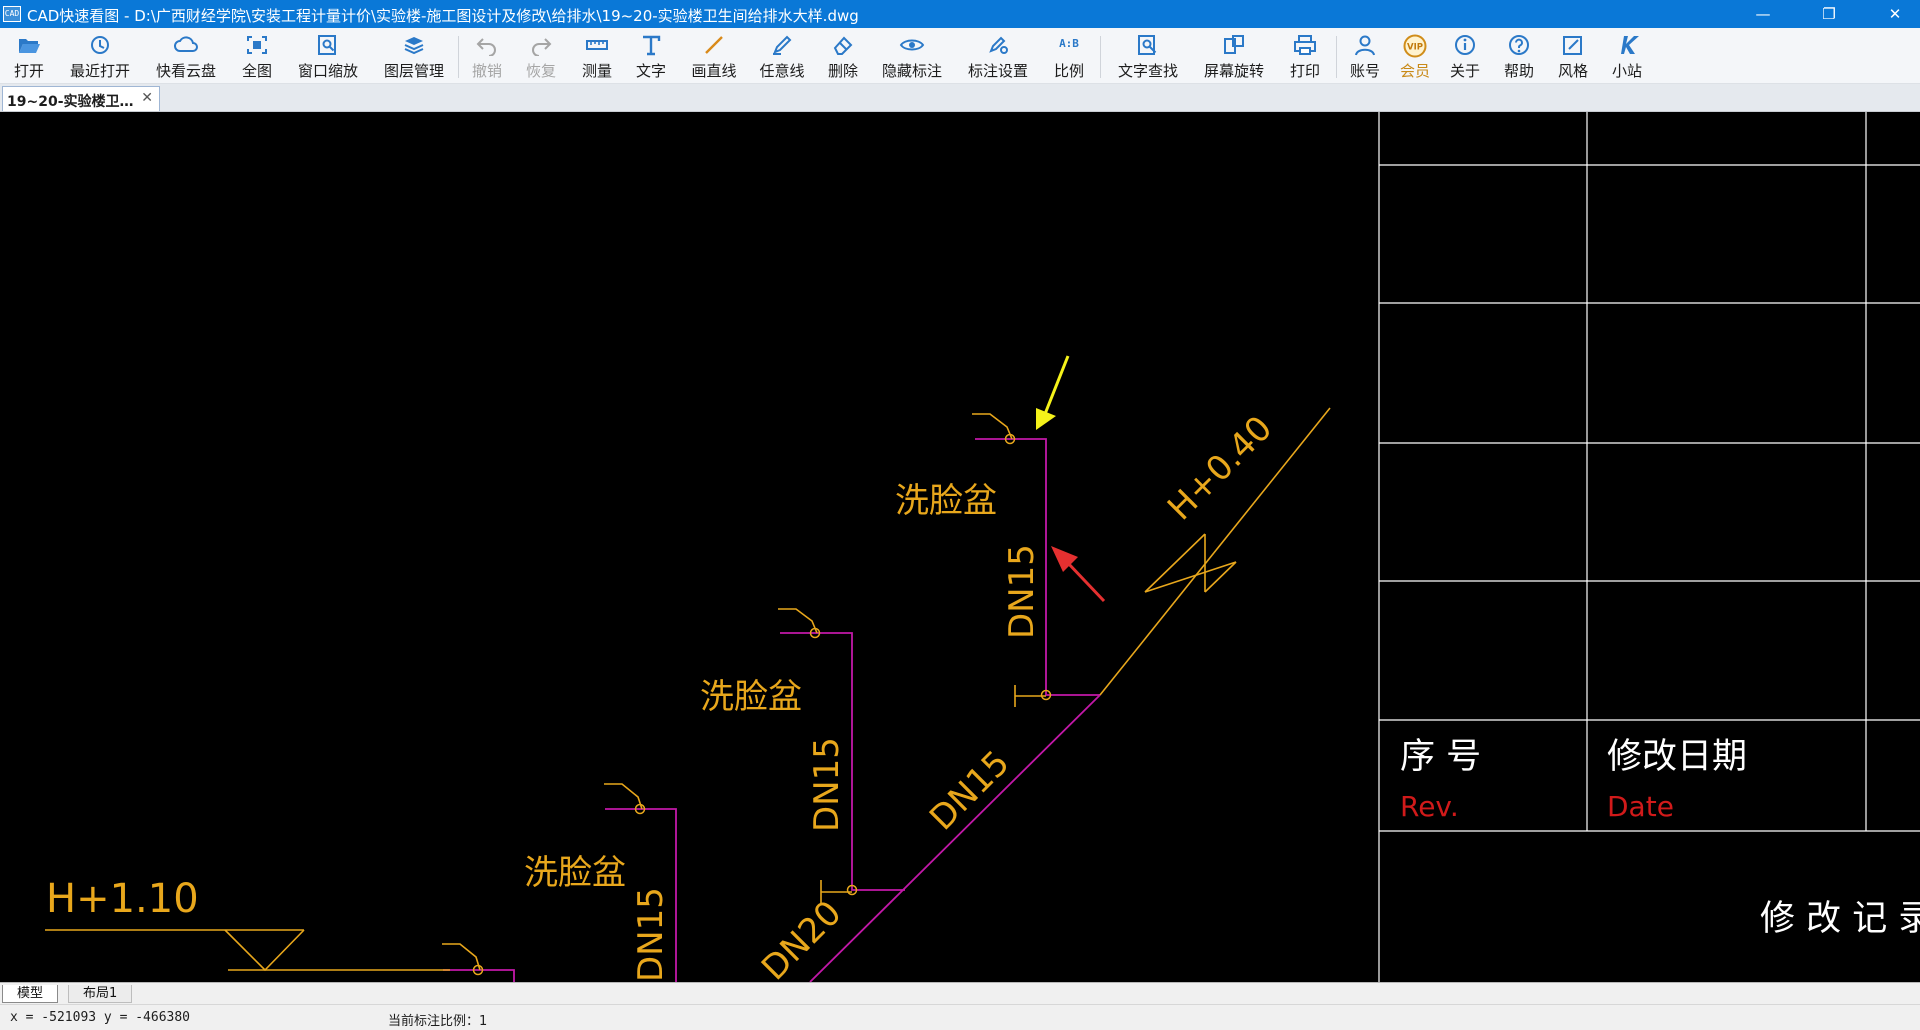 The height and width of the screenshot is (1030, 1920). I want to click on title-block-record-label: 修 改 记 录, so click(1840, 919).